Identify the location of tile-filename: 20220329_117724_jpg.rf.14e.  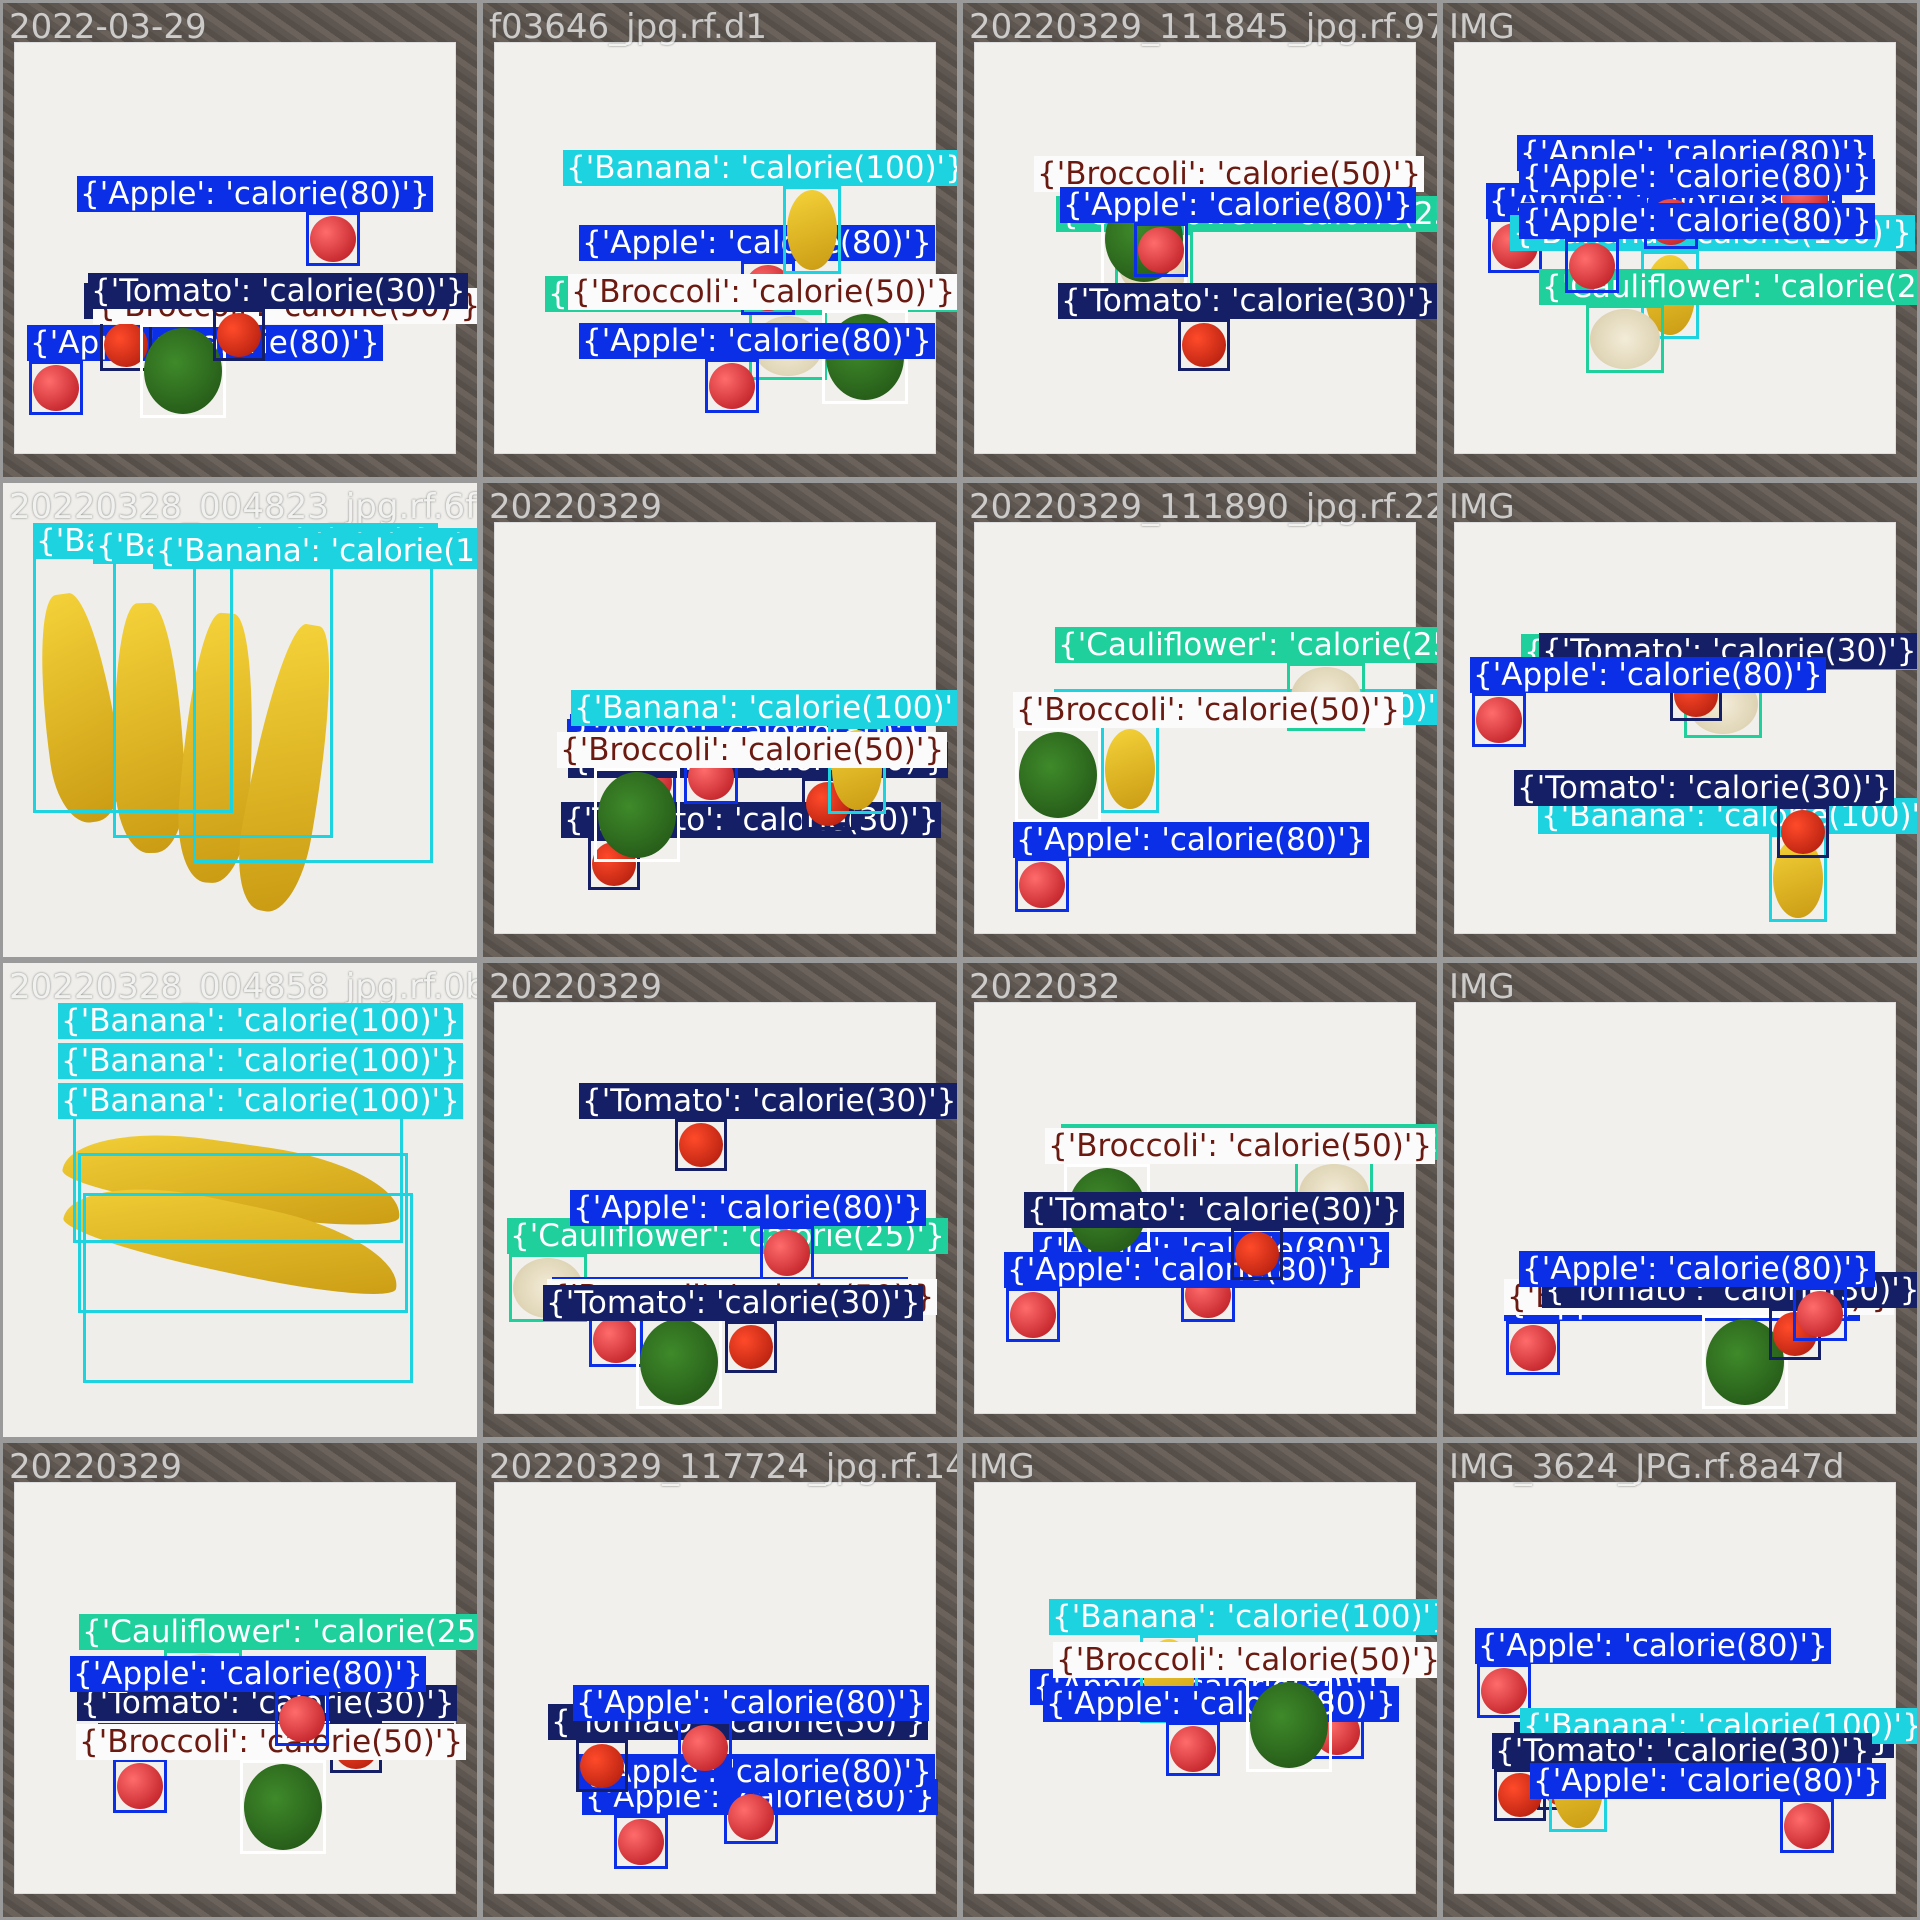
(724, 1467).